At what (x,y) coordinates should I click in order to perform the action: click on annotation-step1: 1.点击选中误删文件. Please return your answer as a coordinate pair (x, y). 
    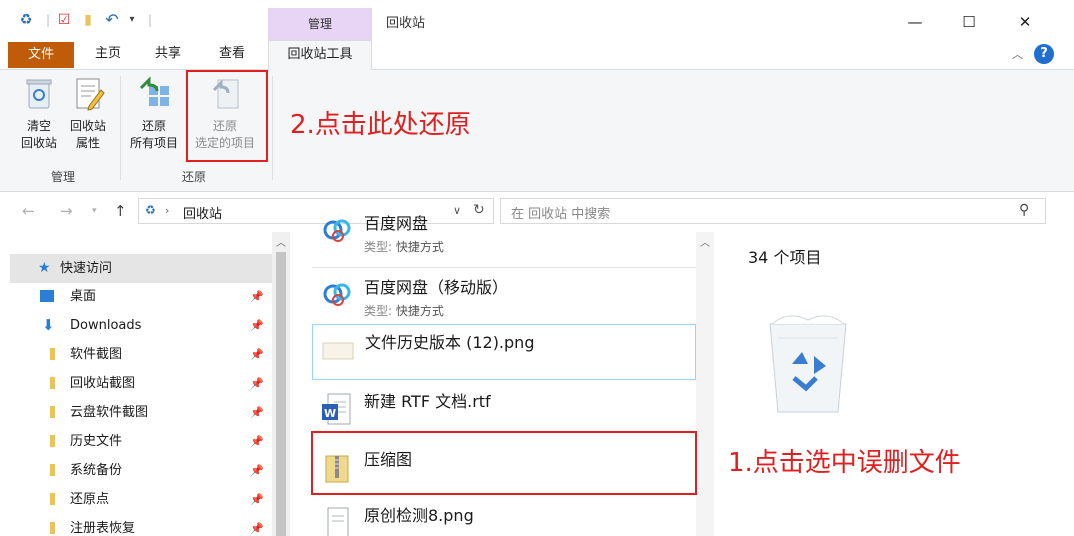
    Looking at the image, I should click on (844, 463).